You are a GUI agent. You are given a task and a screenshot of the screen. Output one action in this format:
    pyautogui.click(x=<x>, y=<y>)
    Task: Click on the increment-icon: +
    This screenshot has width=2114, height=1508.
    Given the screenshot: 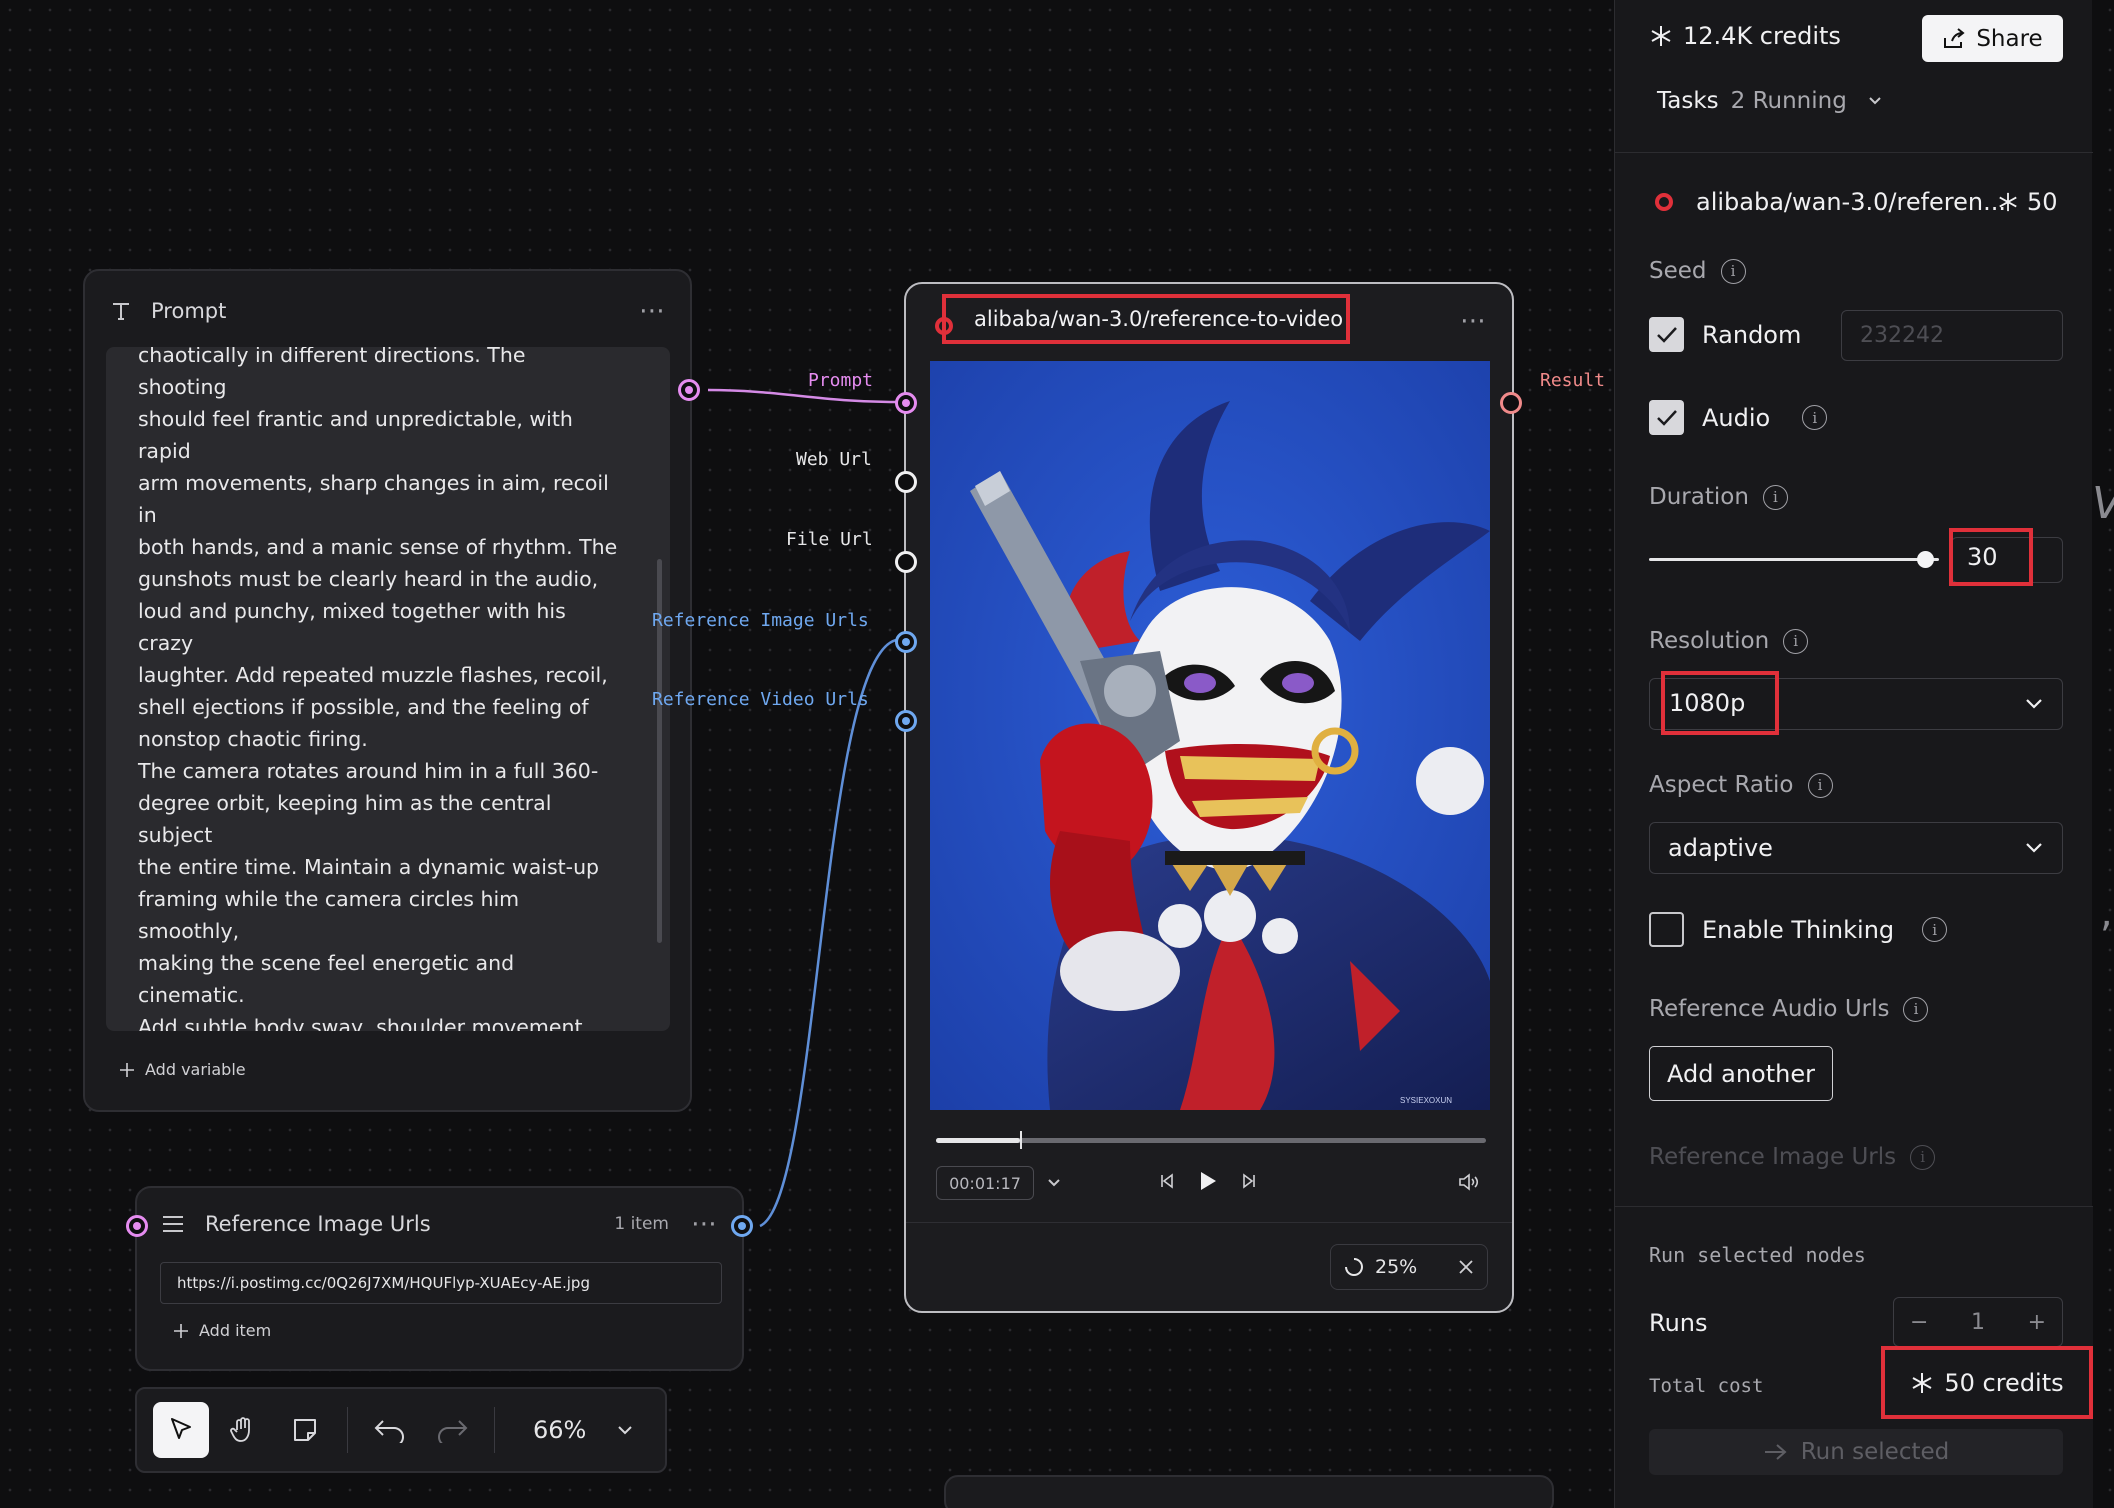 What is the action you would take?
    pyautogui.click(x=2037, y=1322)
    